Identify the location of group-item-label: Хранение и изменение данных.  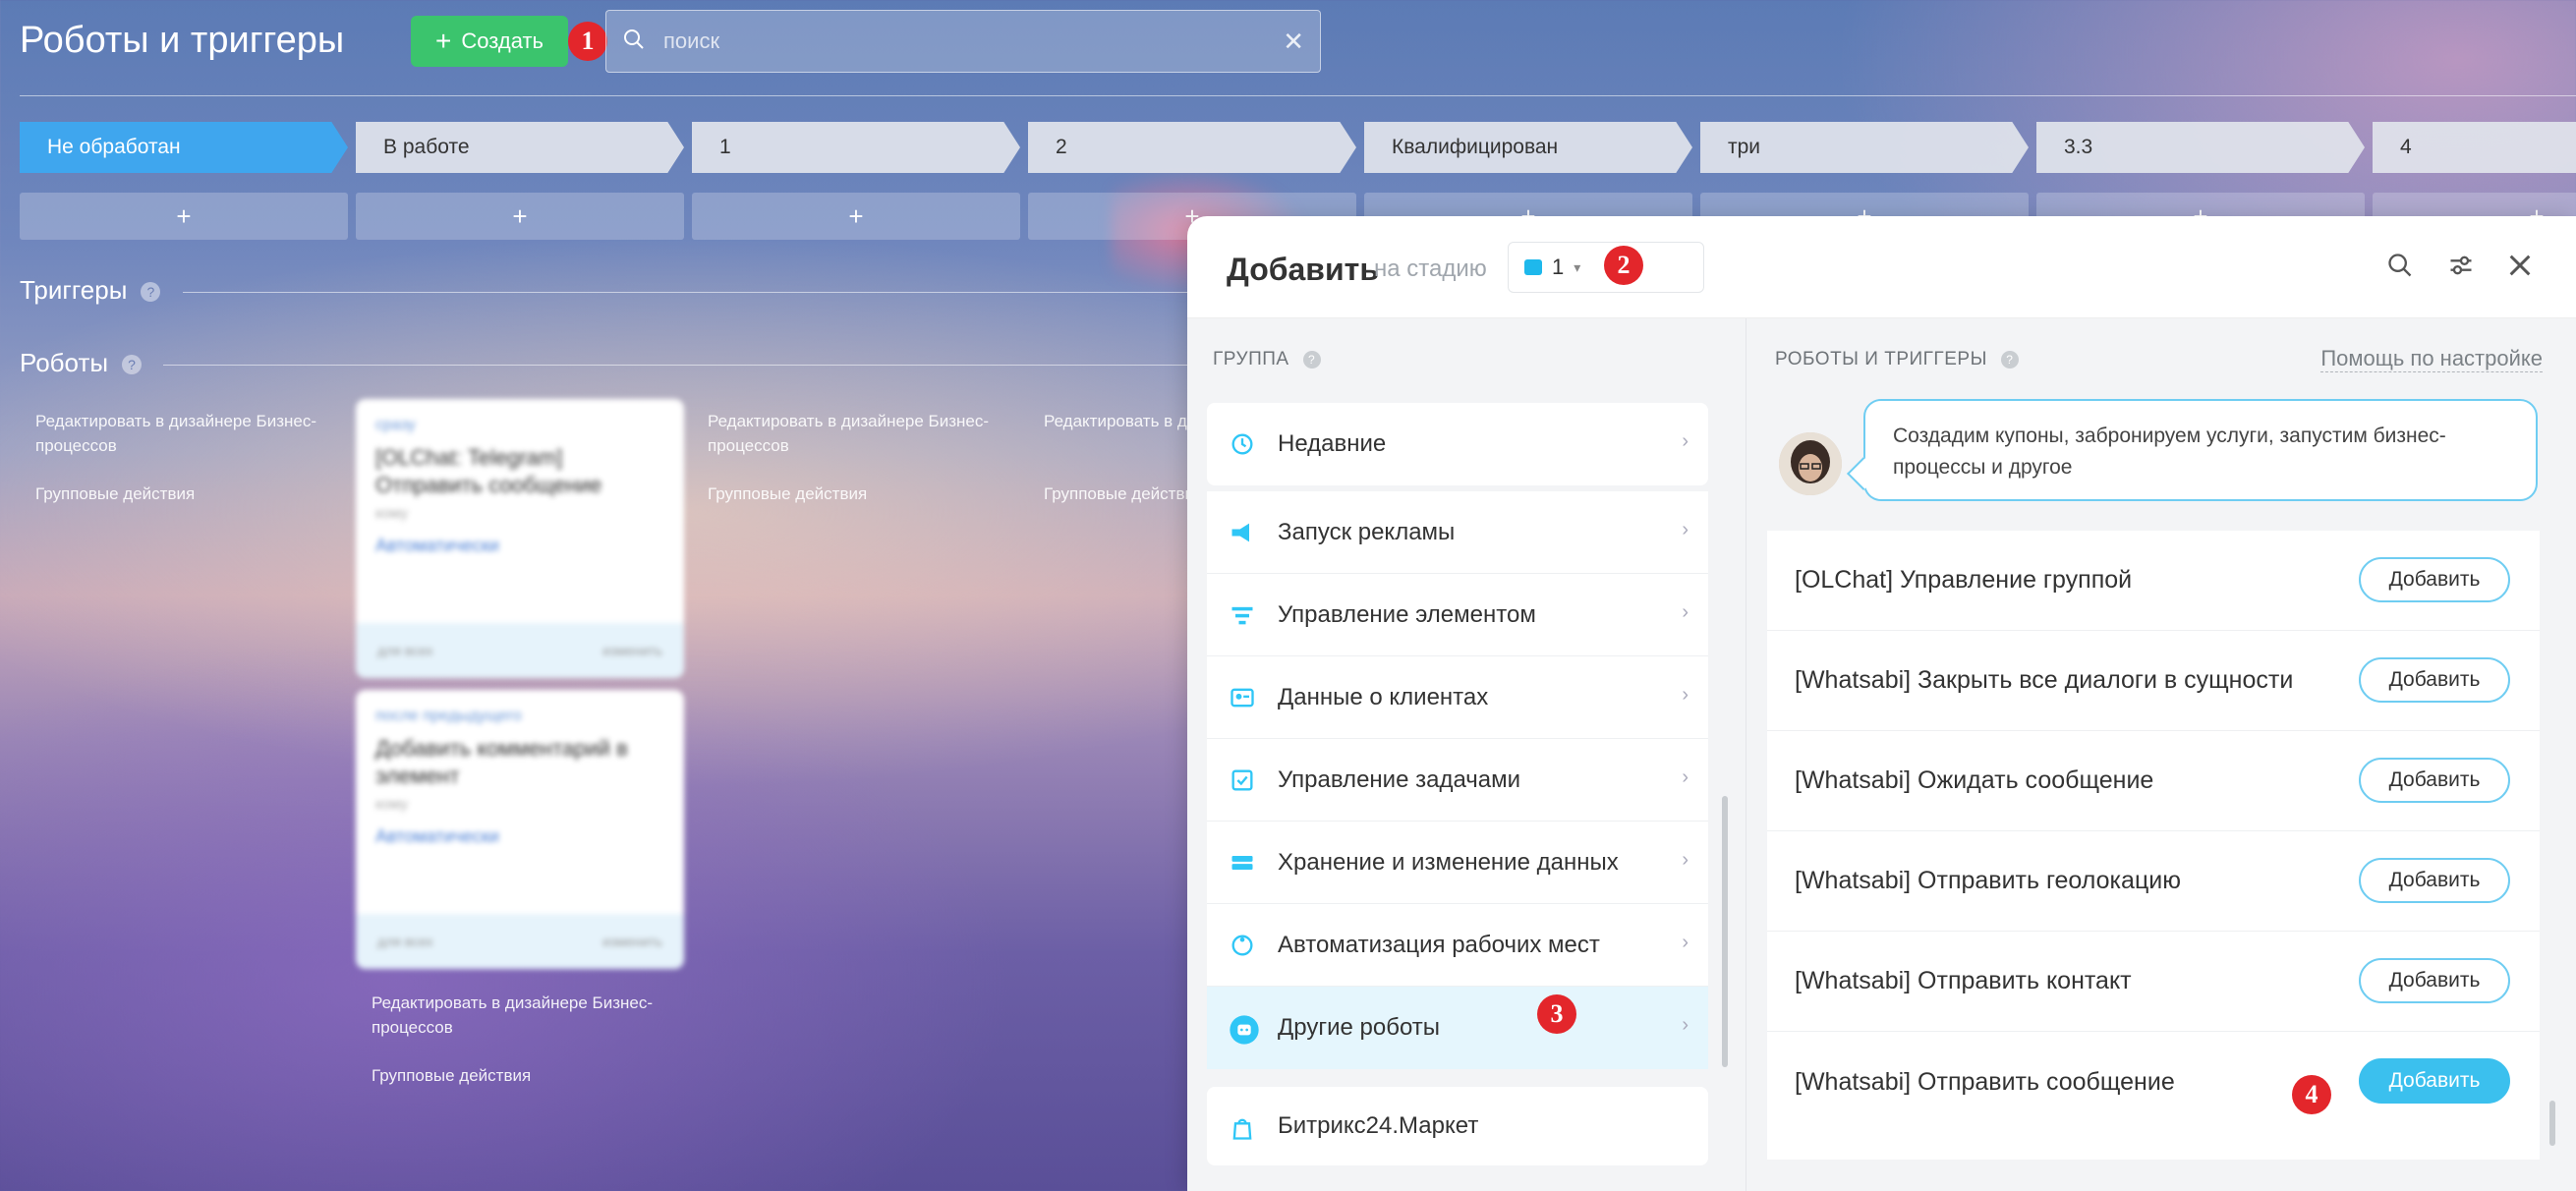
(1449, 862).